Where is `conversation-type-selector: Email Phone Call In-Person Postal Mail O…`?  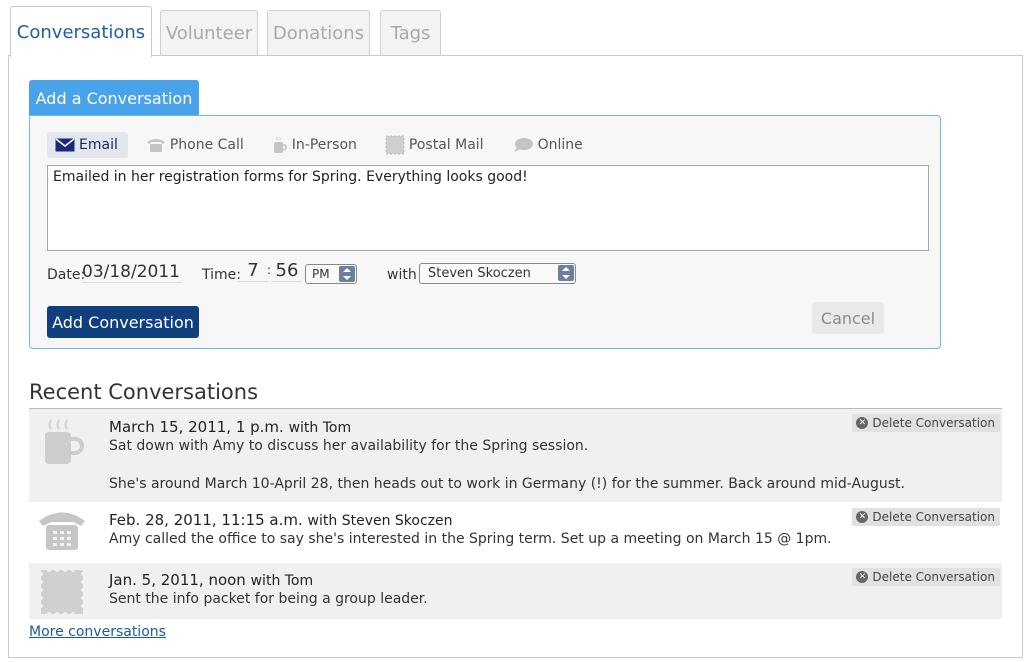 conversation-type-selector: Email Phone Call In-Person Postal Mail O… is located at coordinates (325, 145).